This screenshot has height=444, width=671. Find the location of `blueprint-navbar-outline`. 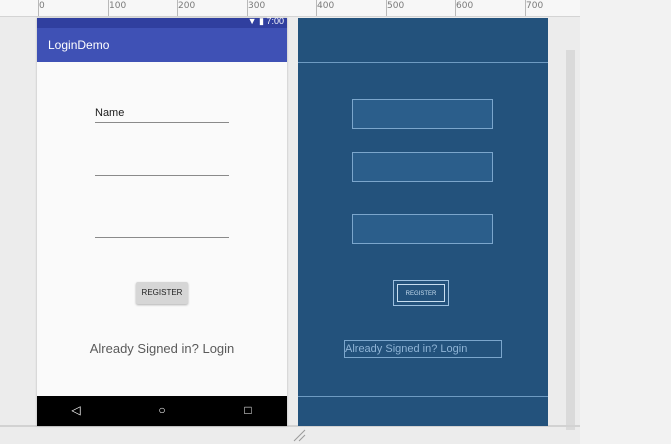

blueprint-navbar-outline is located at coordinates (423, 396).